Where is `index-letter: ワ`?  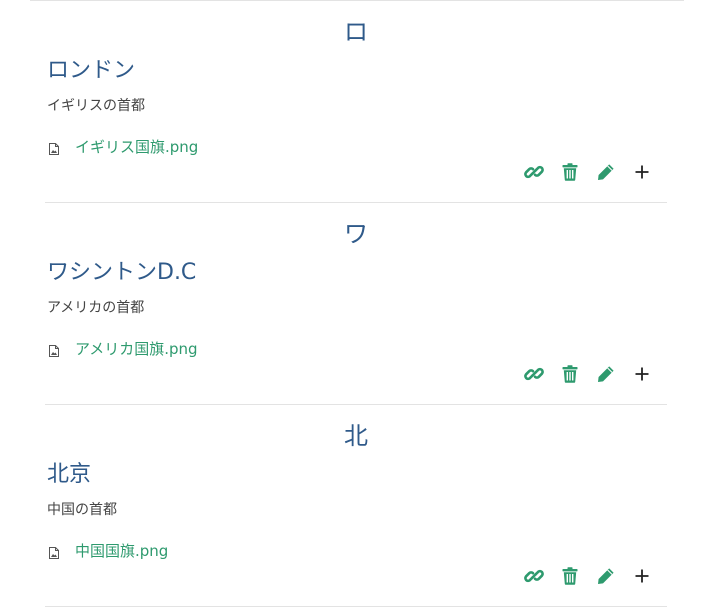
index-letter: ワ is located at coordinates (356, 234).